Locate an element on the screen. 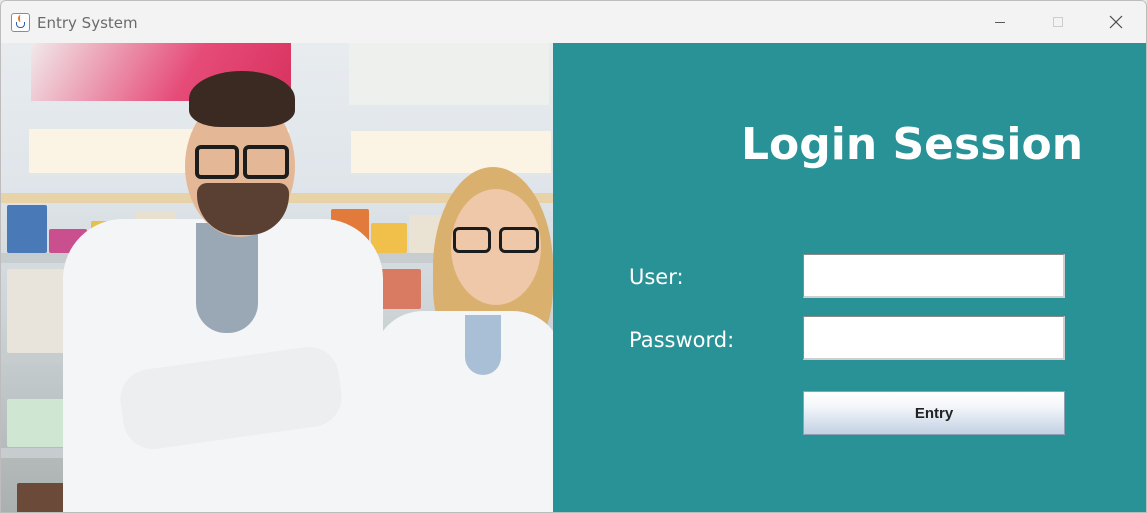  title-bar: Entry System is located at coordinates (573, 22).